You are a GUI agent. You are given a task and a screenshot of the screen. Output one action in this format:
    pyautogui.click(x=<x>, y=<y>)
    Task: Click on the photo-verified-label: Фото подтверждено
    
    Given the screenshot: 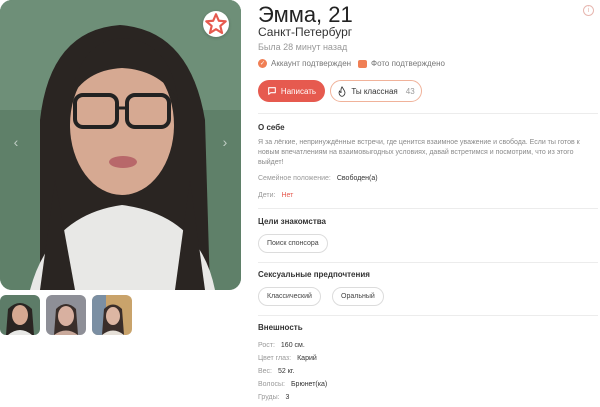 What is the action you would take?
    pyautogui.click(x=408, y=63)
    